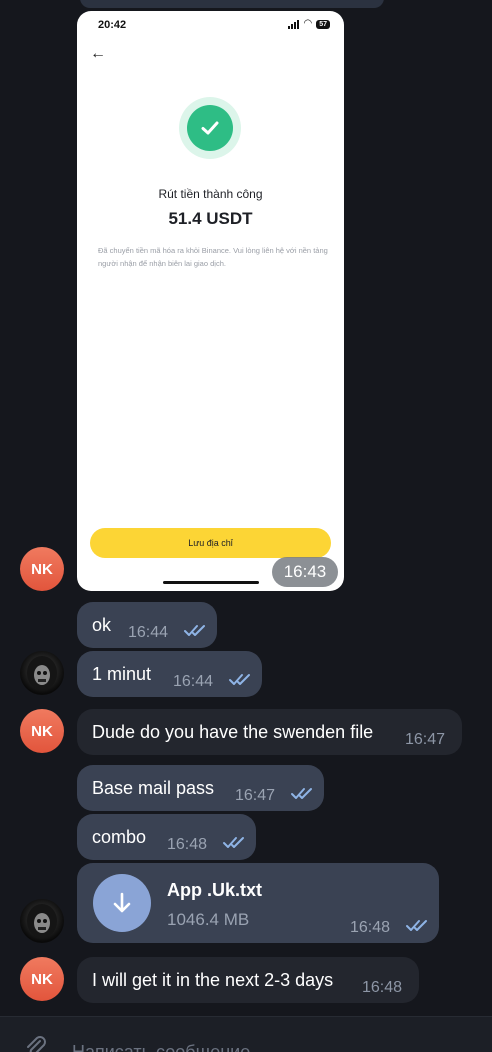 Image resolution: width=492 pixels, height=1052 pixels. What do you see at coordinates (210, 194) in the screenshot?
I see `withdraw-success-title: Rút tiền thành công` at bounding box center [210, 194].